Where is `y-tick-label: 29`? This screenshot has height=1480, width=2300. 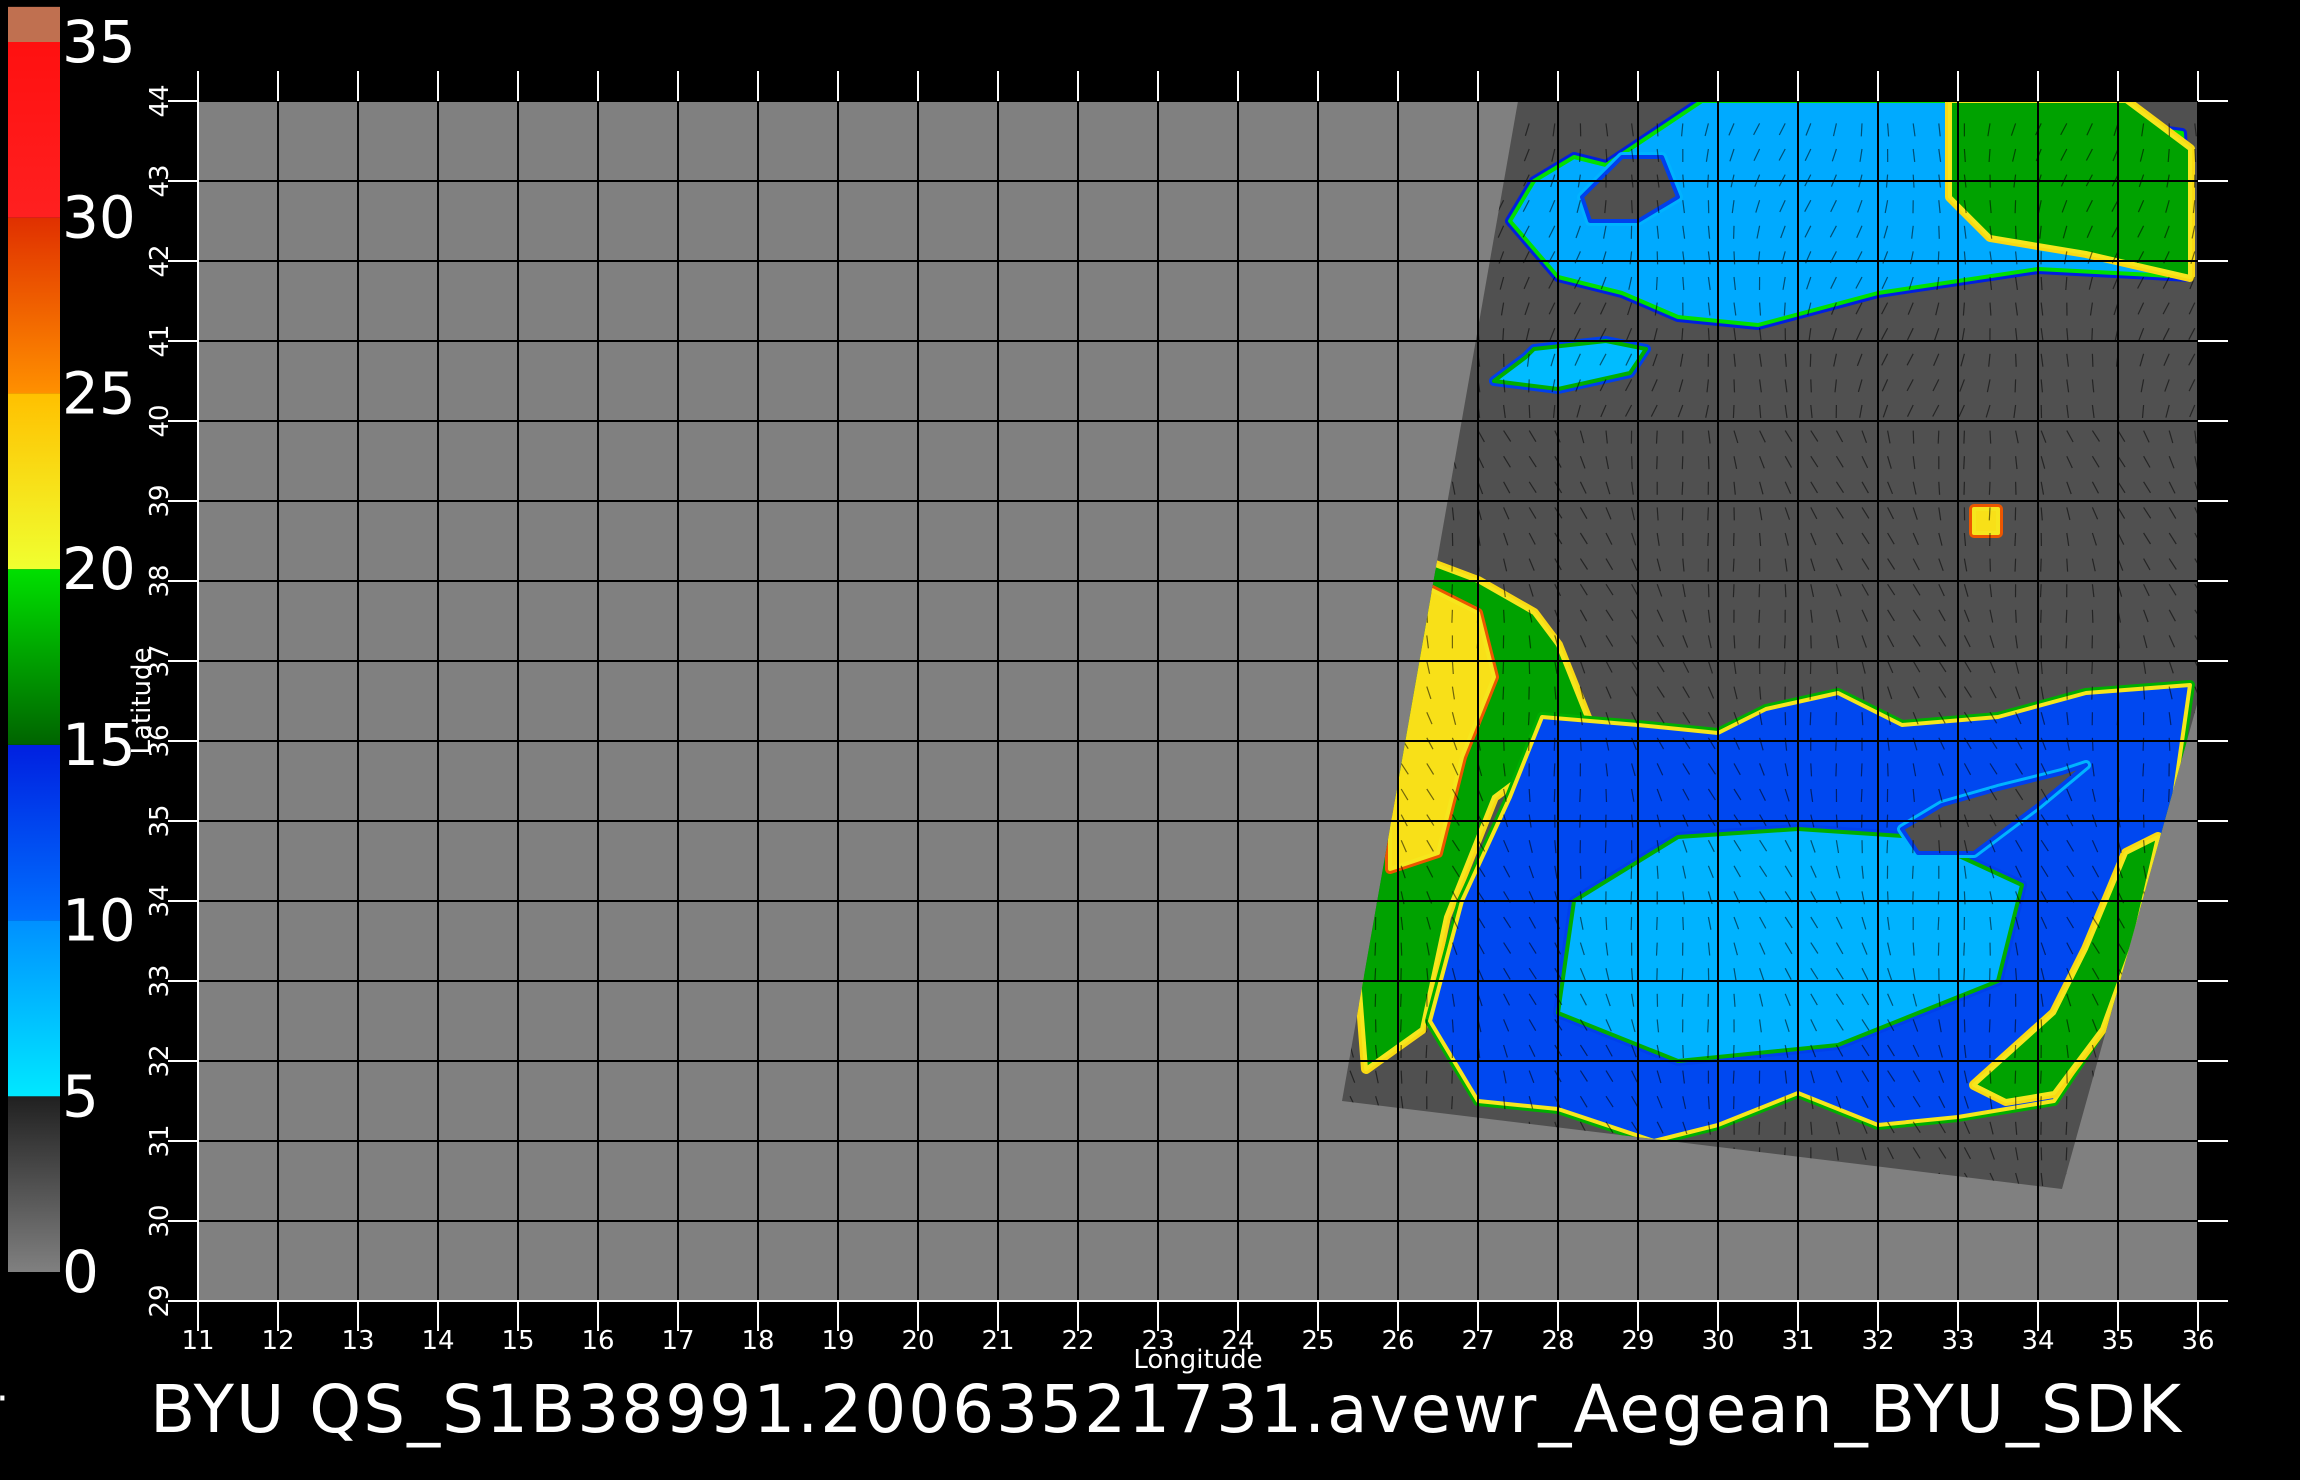
y-tick-label: 29 is located at coordinates (160, 1300).